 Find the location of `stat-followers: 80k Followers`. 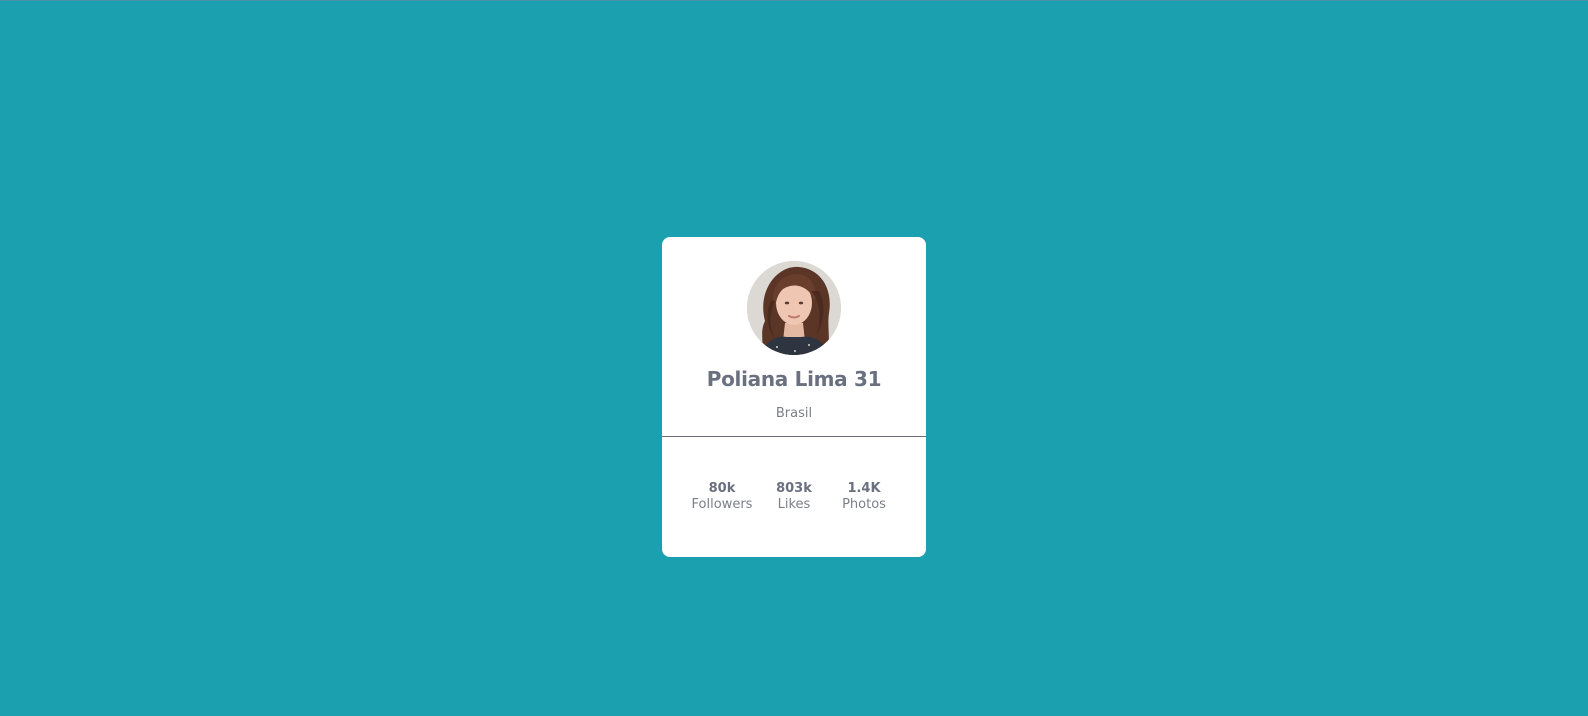

stat-followers: 80k Followers is located at coordinates (722, 497).